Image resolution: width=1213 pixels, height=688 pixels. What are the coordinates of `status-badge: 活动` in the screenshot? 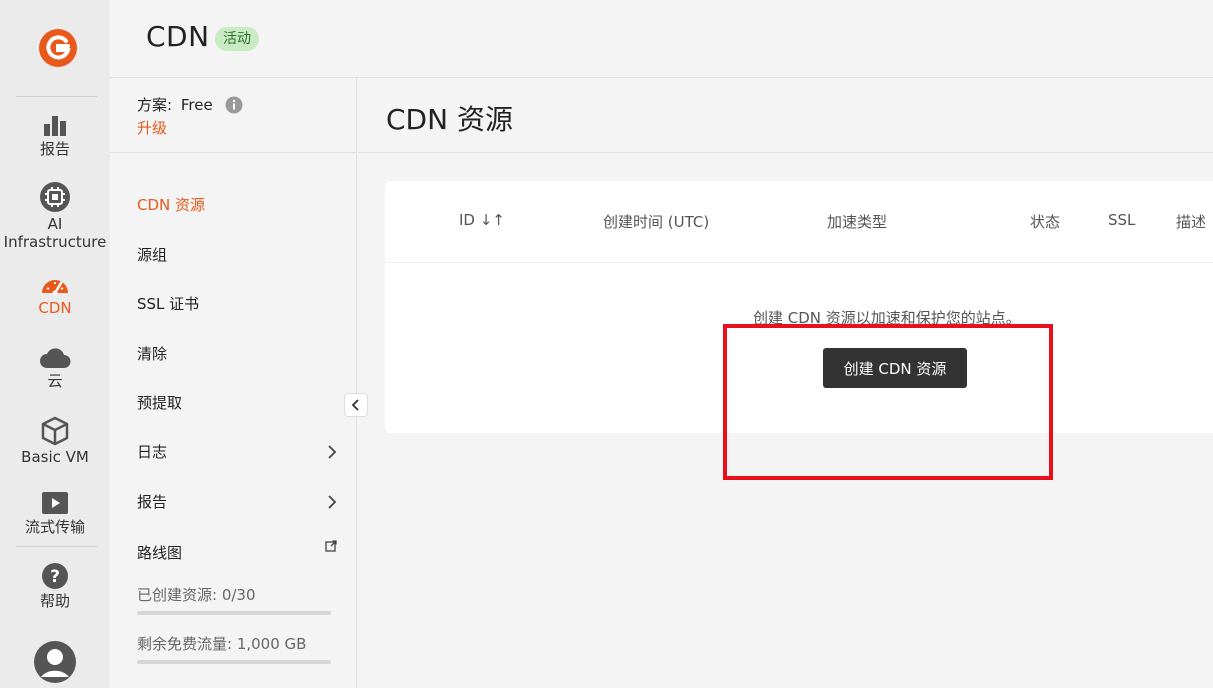 It's located at (237, 39).